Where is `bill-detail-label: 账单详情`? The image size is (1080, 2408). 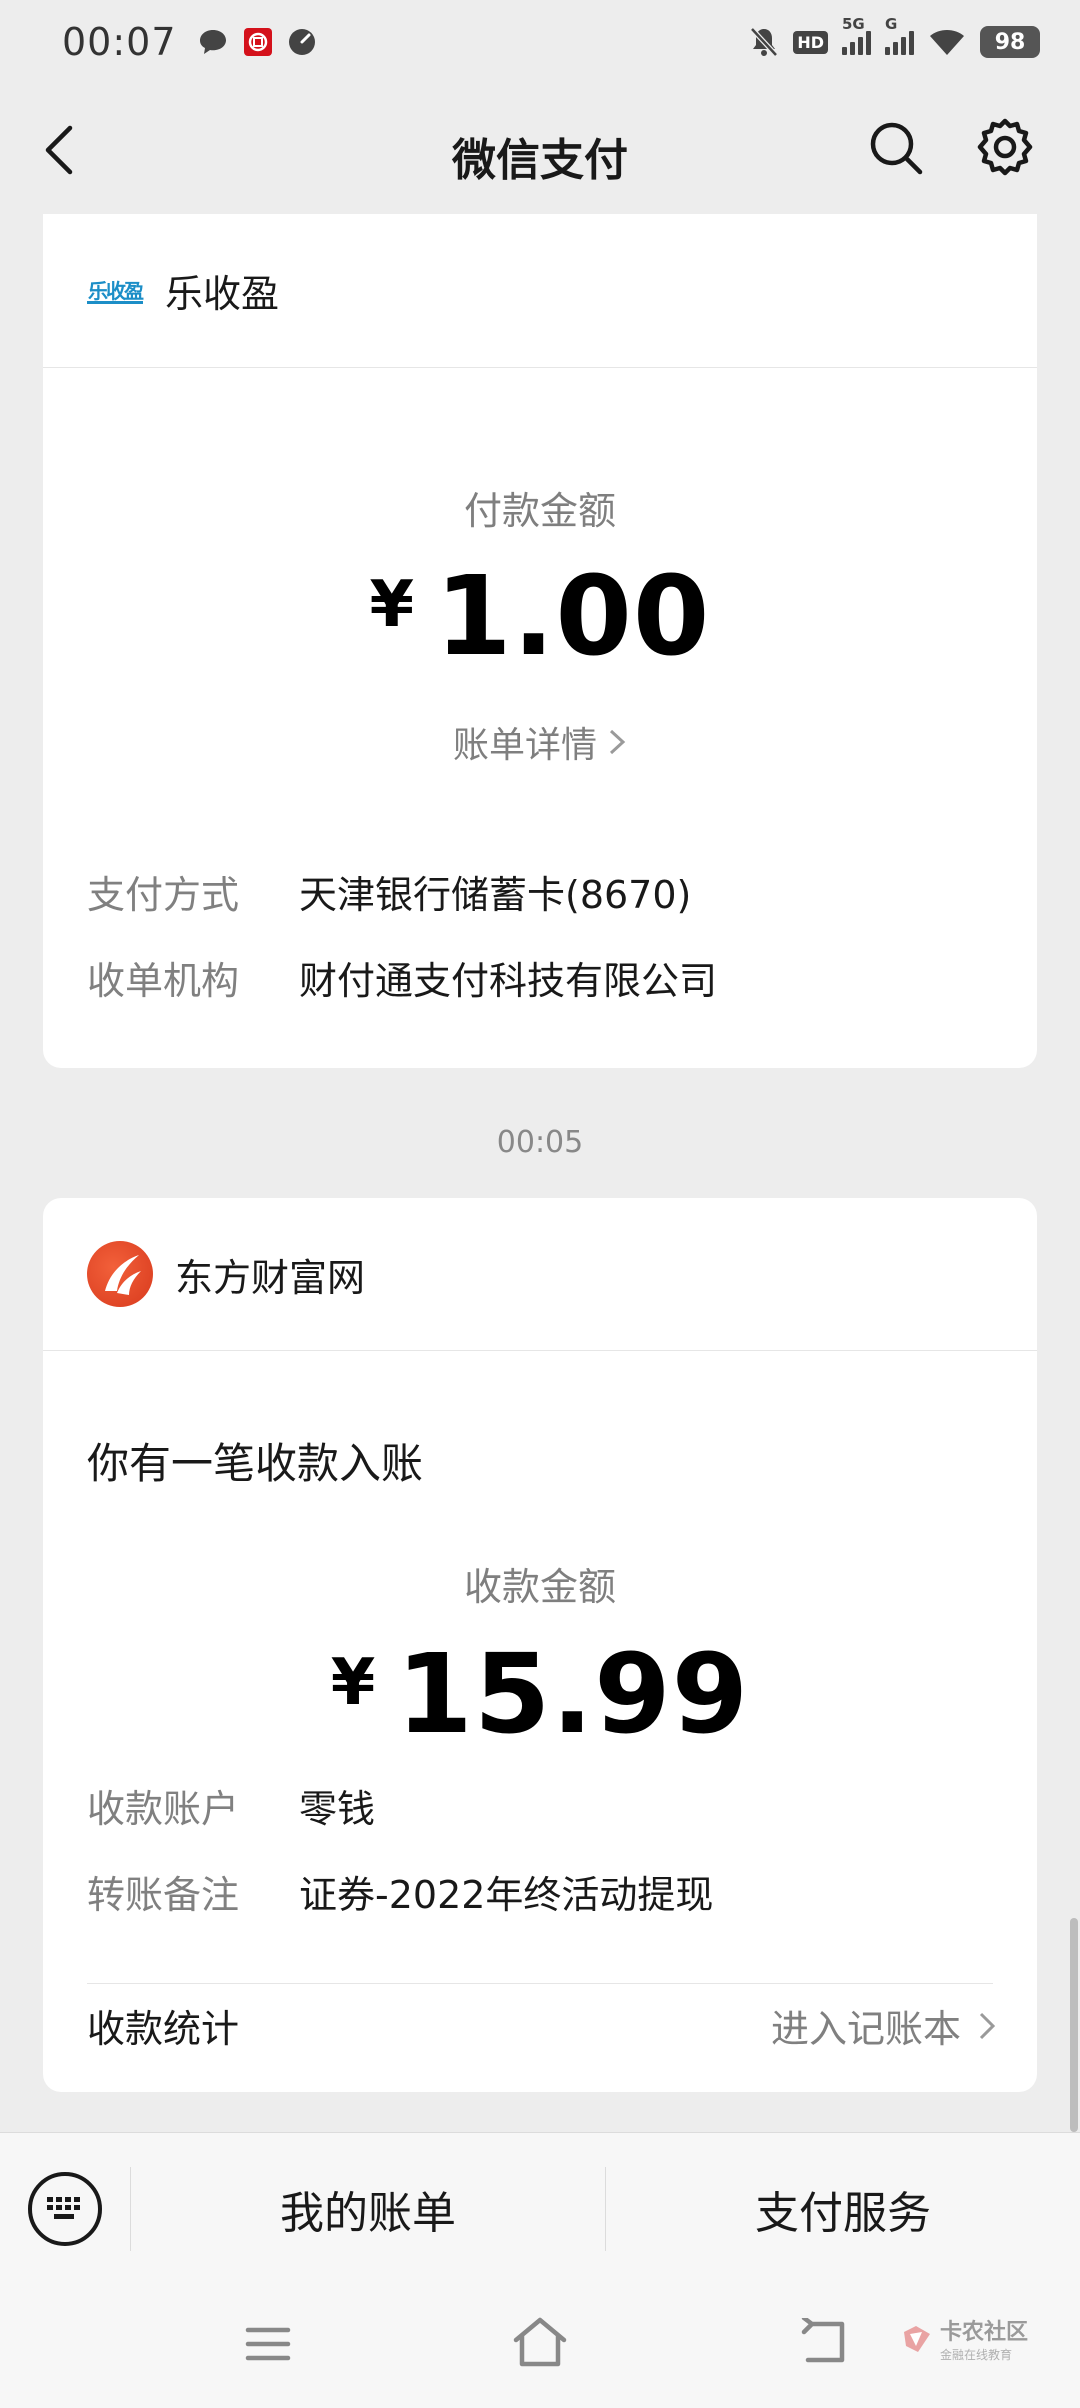 bill-detail-label: 账单详情 is located at coordinates (524, 745).